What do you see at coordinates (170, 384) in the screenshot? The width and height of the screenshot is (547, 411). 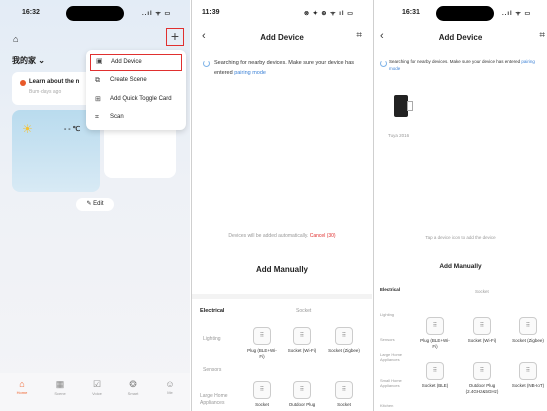 I see `me-tab-icon: ☺` at bounding box center [170, 384].